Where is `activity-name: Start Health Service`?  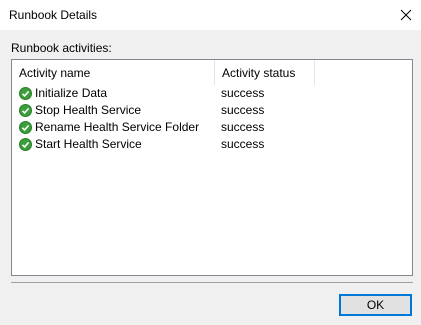
activity-name: Start Health Service is located at coordinates (88, 144).